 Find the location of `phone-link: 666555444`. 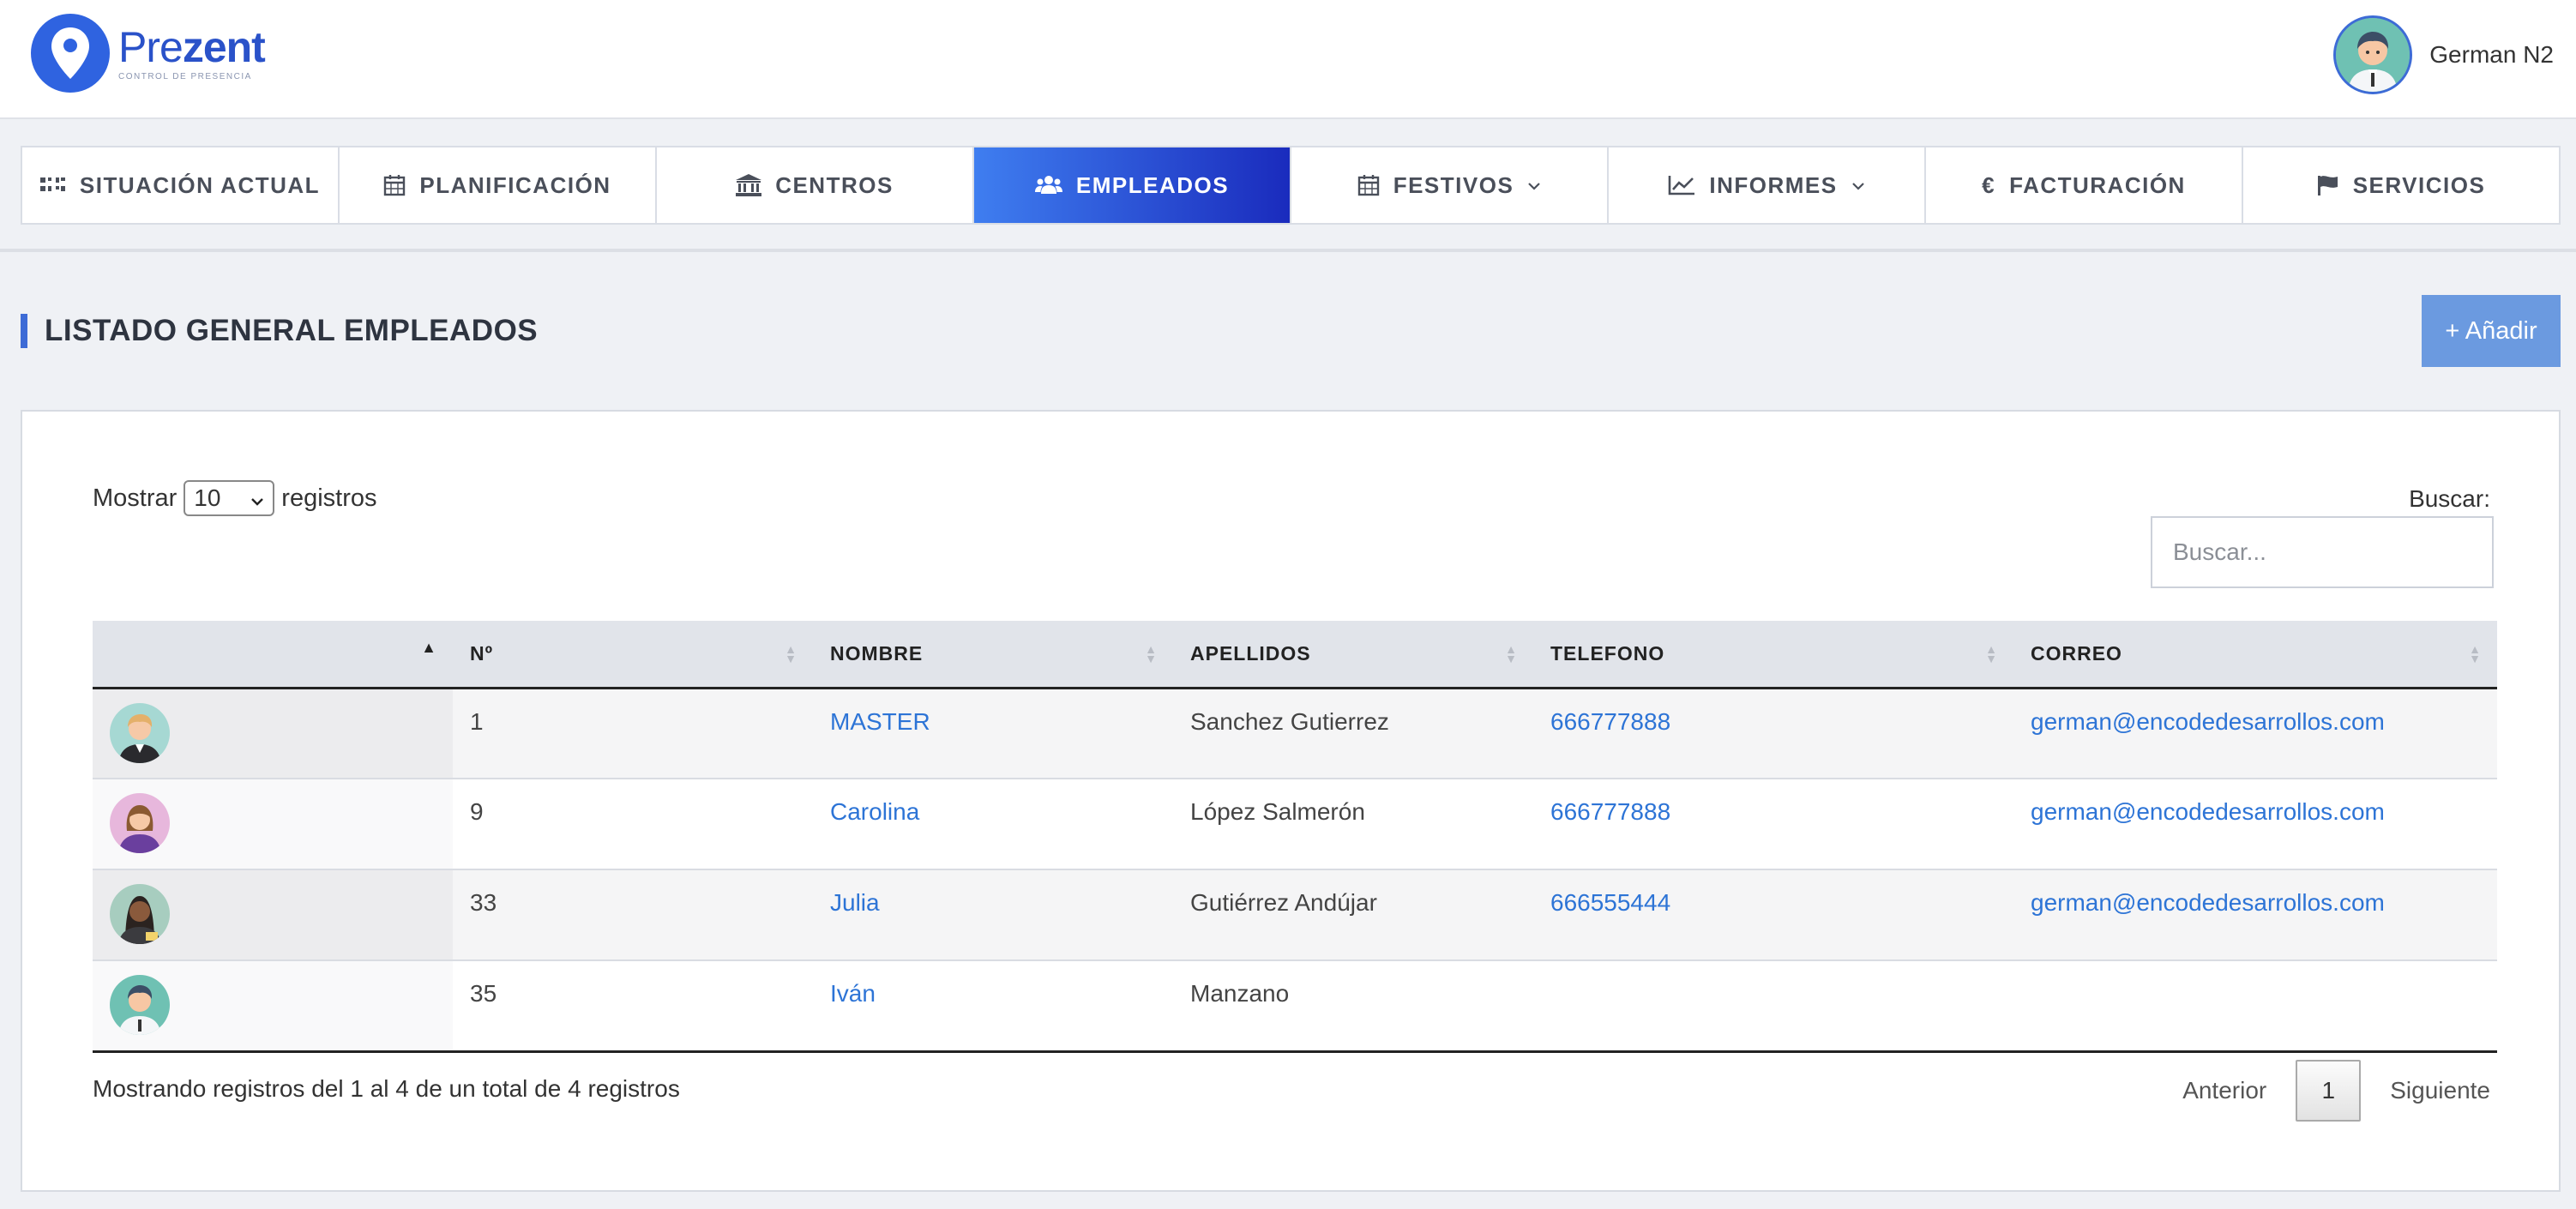

phone-link: 666555444 is located at coordinates (1610, 902).